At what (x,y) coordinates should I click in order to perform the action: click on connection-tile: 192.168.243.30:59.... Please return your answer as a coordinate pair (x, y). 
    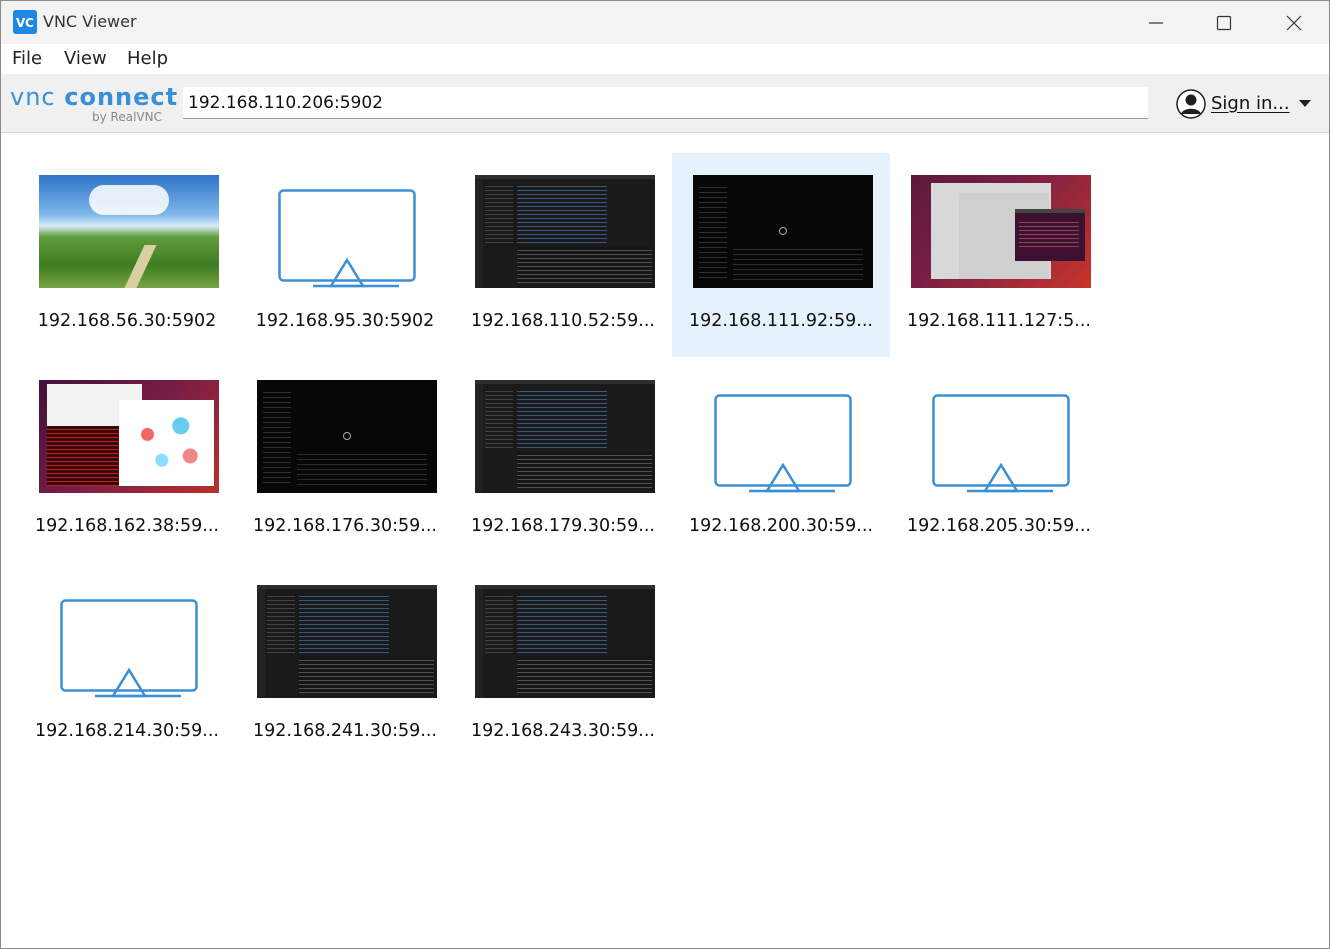
    Looking at the image, I should click on (563, 665).